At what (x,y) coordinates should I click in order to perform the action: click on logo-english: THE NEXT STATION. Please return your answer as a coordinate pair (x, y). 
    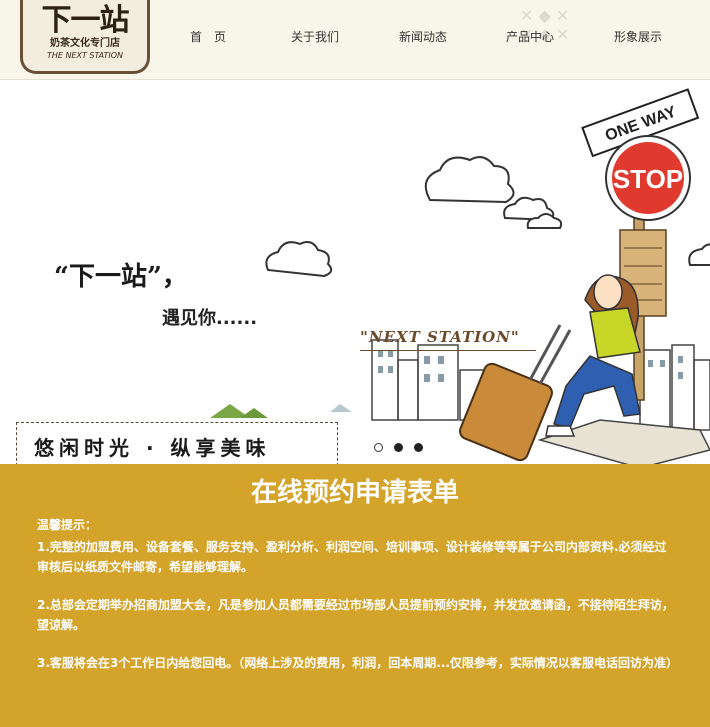
    Looking at the image, I should click on (85, 55).